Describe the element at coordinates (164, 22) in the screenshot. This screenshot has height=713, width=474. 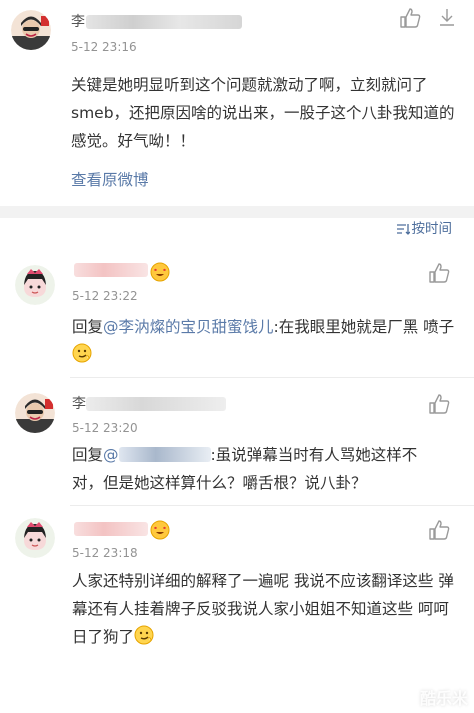
I see `post-author-name-redacted` at that location.